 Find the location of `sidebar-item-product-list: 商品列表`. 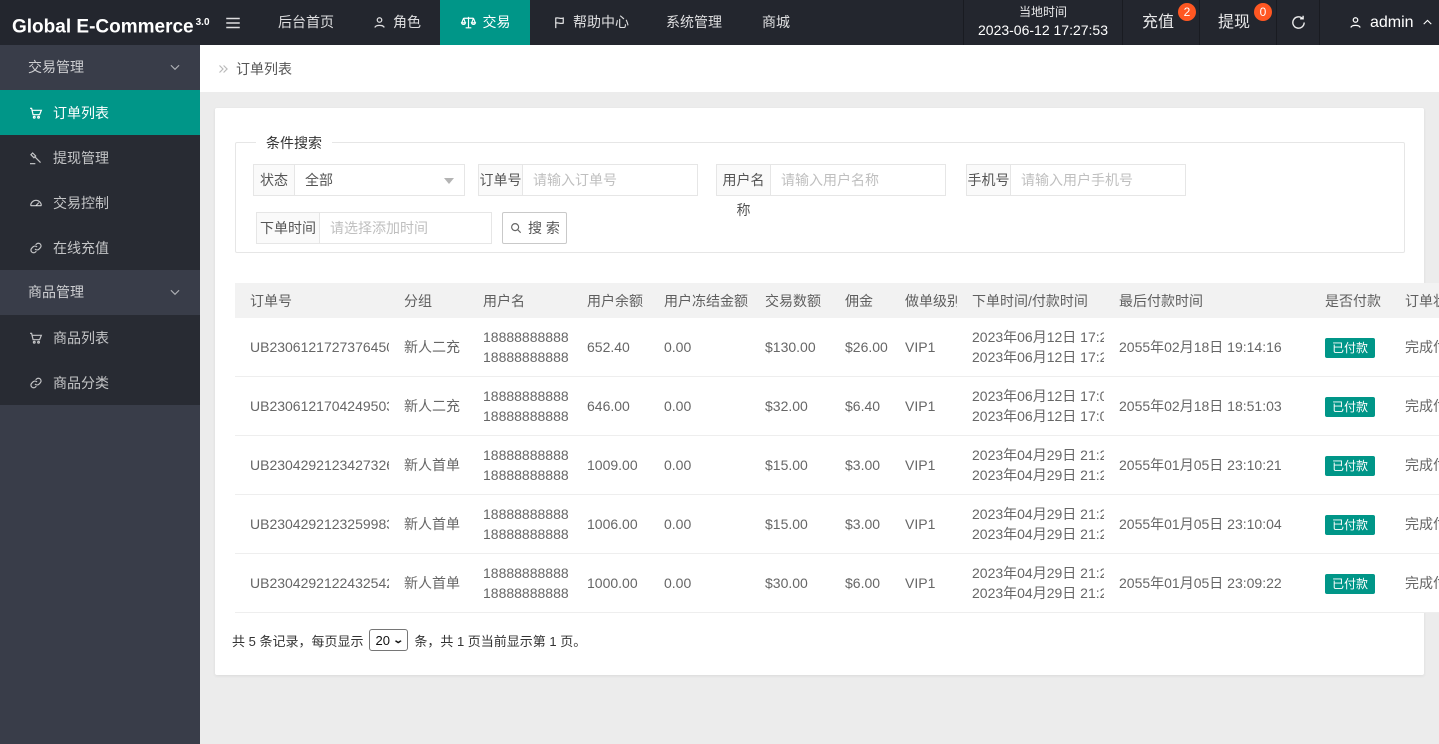

sidebar-item-product-list: 商品列表 is located at coordinates (100, 337).